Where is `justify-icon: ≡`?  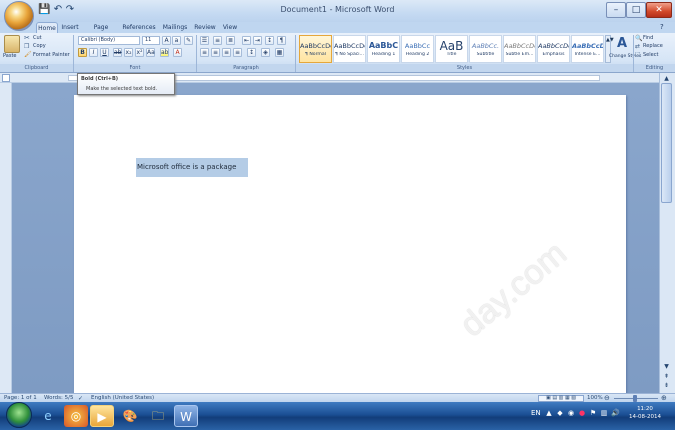
justify-icon: ≡ is located at coordinates (237, 52).